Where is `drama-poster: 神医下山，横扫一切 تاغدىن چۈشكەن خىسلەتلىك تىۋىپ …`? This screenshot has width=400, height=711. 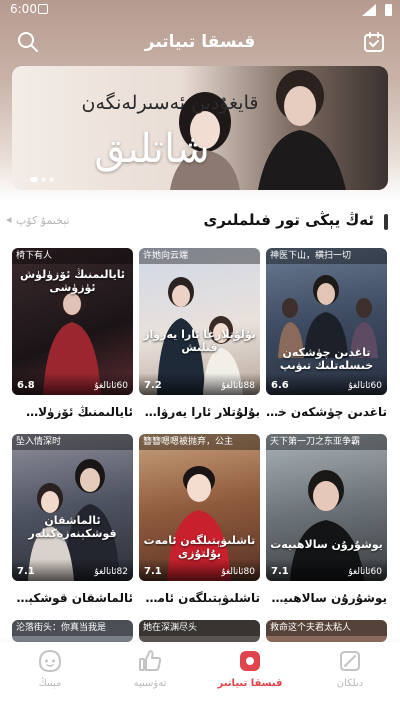
drama-poster: 神医下山，横扫一切 تاغدىن چۈشكەن خىسلەتلىك تىۋىپ … is located at coordinates (326, 321).